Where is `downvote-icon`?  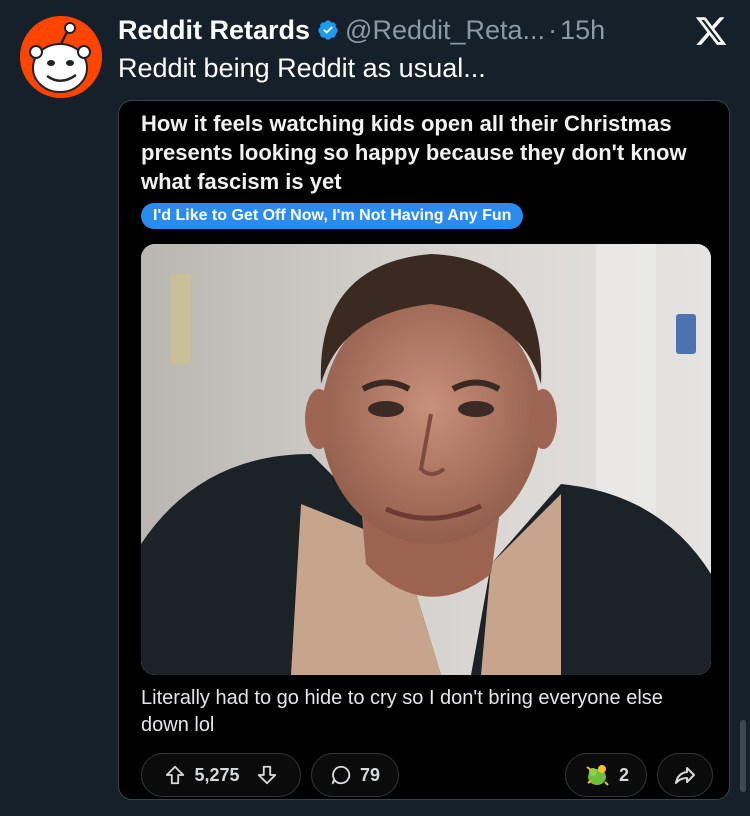 downvote-icon is located at coordinates (267, 775).